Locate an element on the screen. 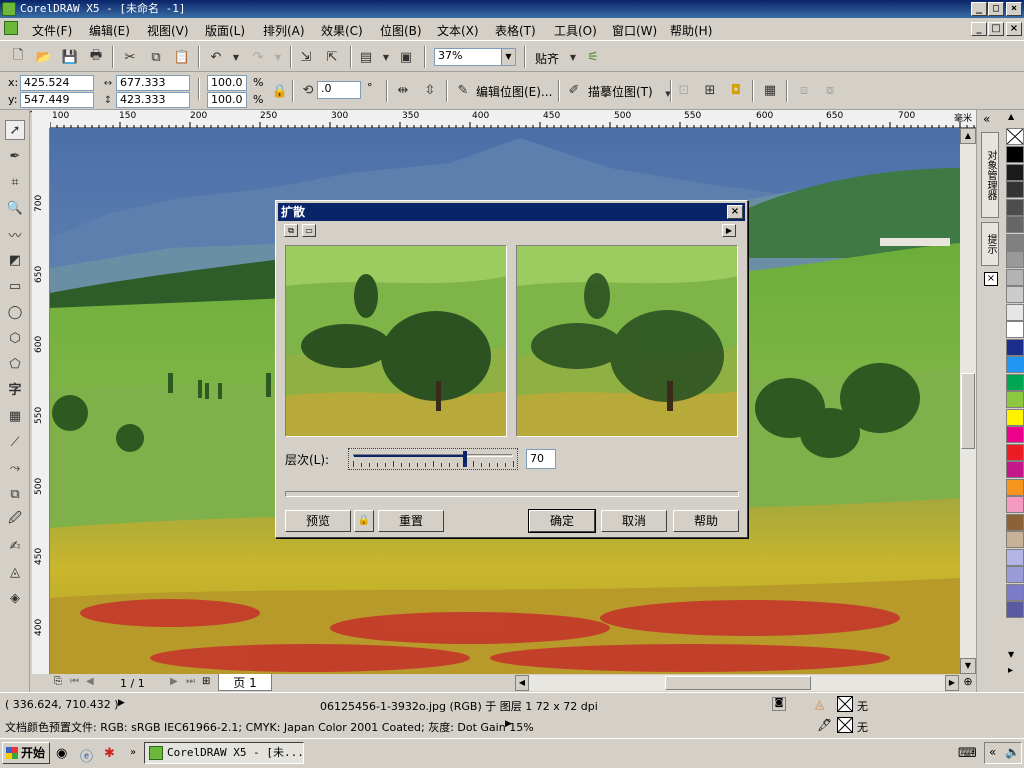  scale-y-field: 100.0 is located at coordinates (227, 100).